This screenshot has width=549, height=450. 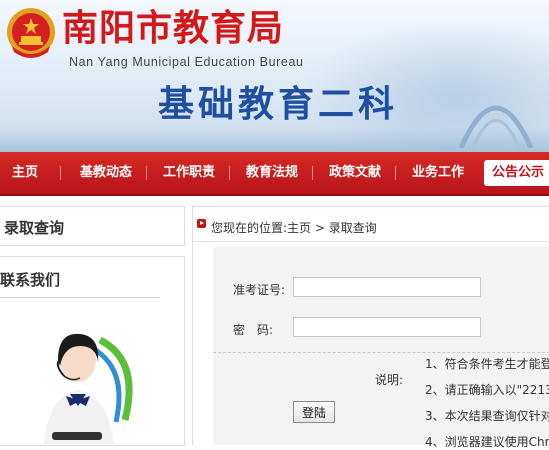 What do you see at coordinates (294, 228) in the screenshot?
I see `breadcrumb: 您现在的位置:主页 > 录取查询` at bounding box center [294, 228].